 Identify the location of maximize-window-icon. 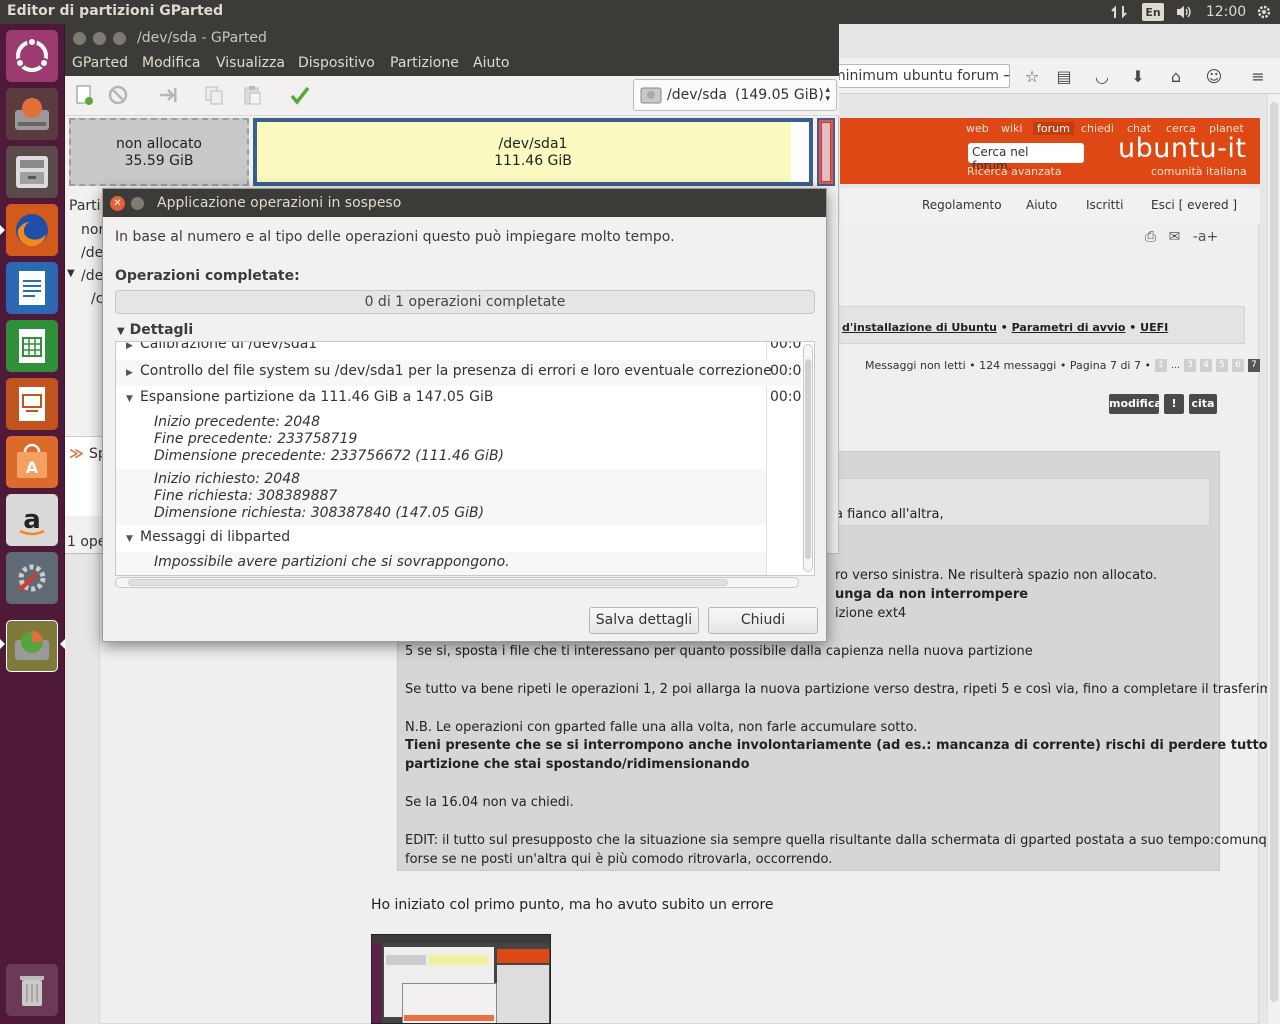
(119, 38).